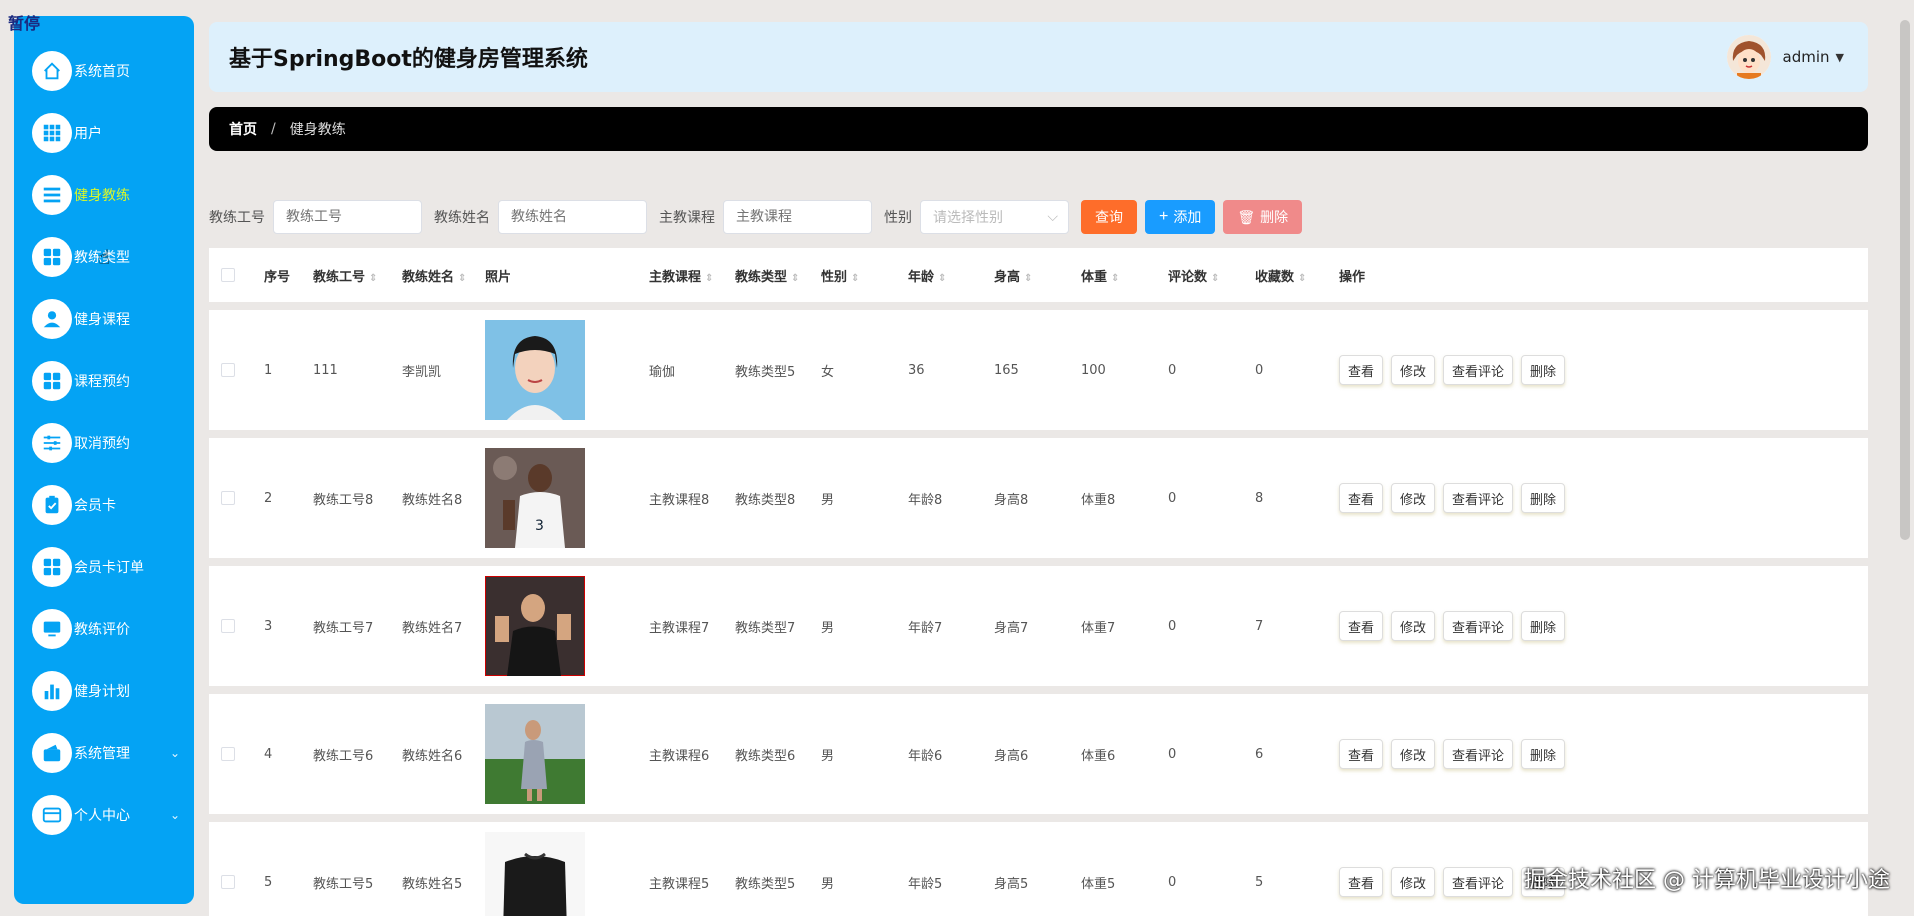 This screenshot has height=916, width=1914. Describe the element at coordinates (572, 217) in the screenshot. I see `coach-name-input` at that location.